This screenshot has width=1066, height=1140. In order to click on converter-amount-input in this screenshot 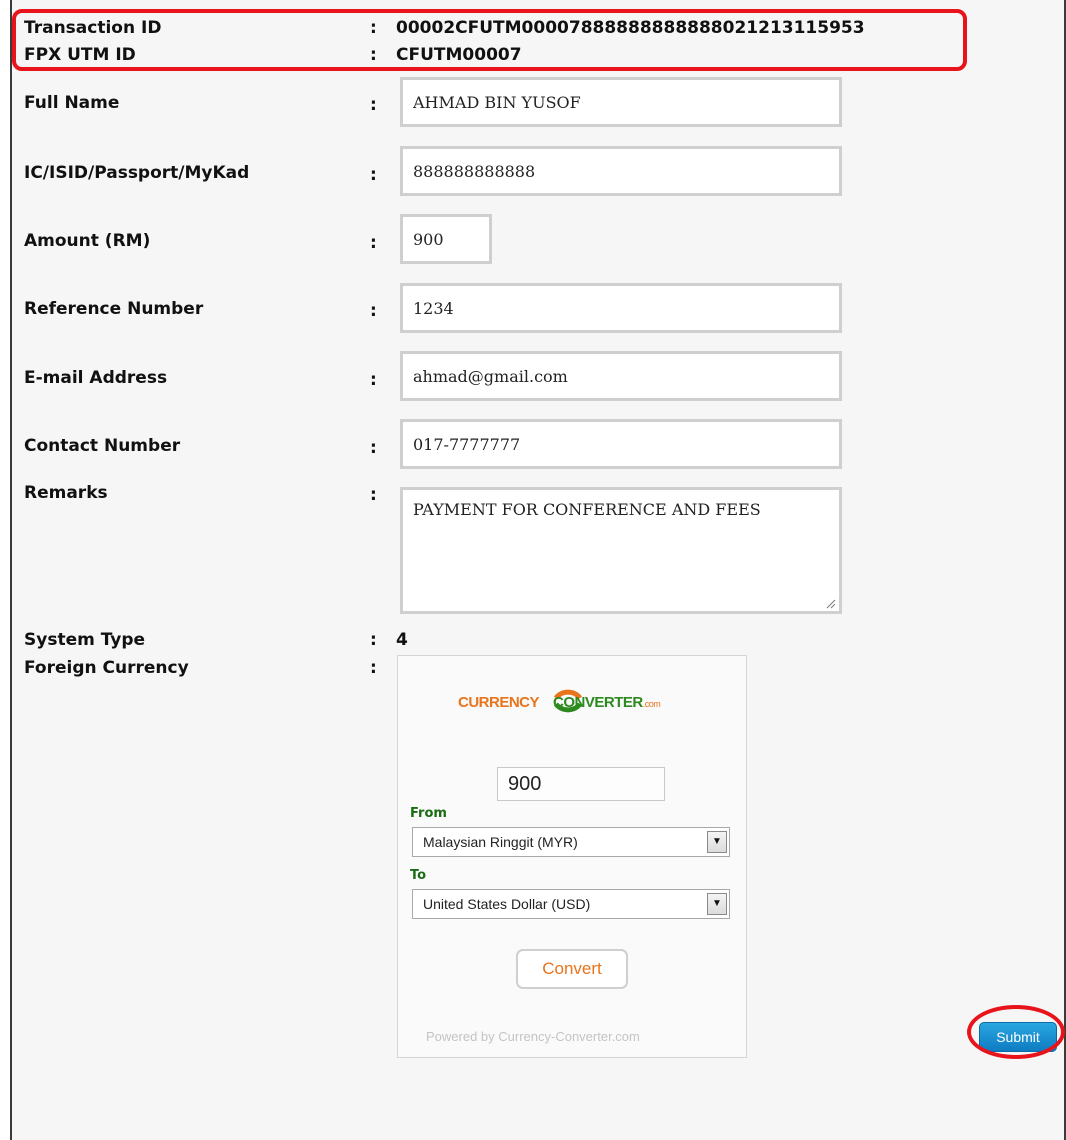, I will do `click(581, 784)`.